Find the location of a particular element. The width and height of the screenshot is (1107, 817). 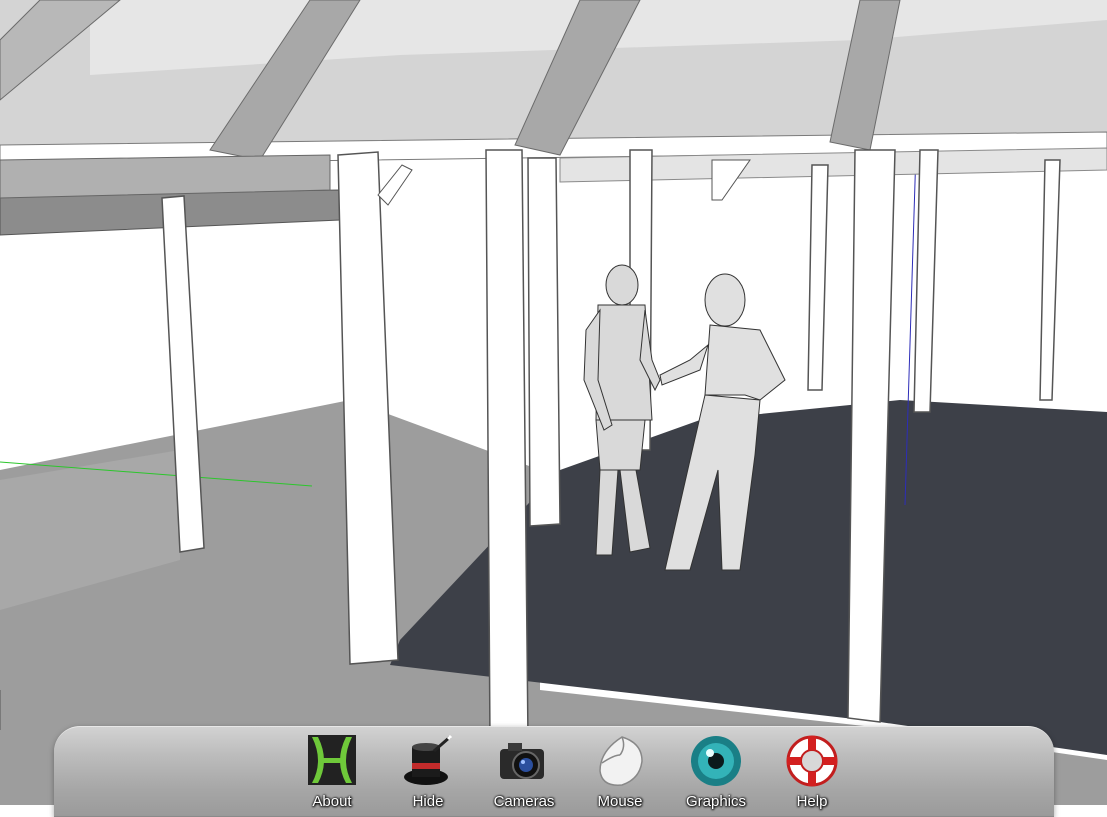

hypercosm-h-icon is located at coordinates (332, 760).